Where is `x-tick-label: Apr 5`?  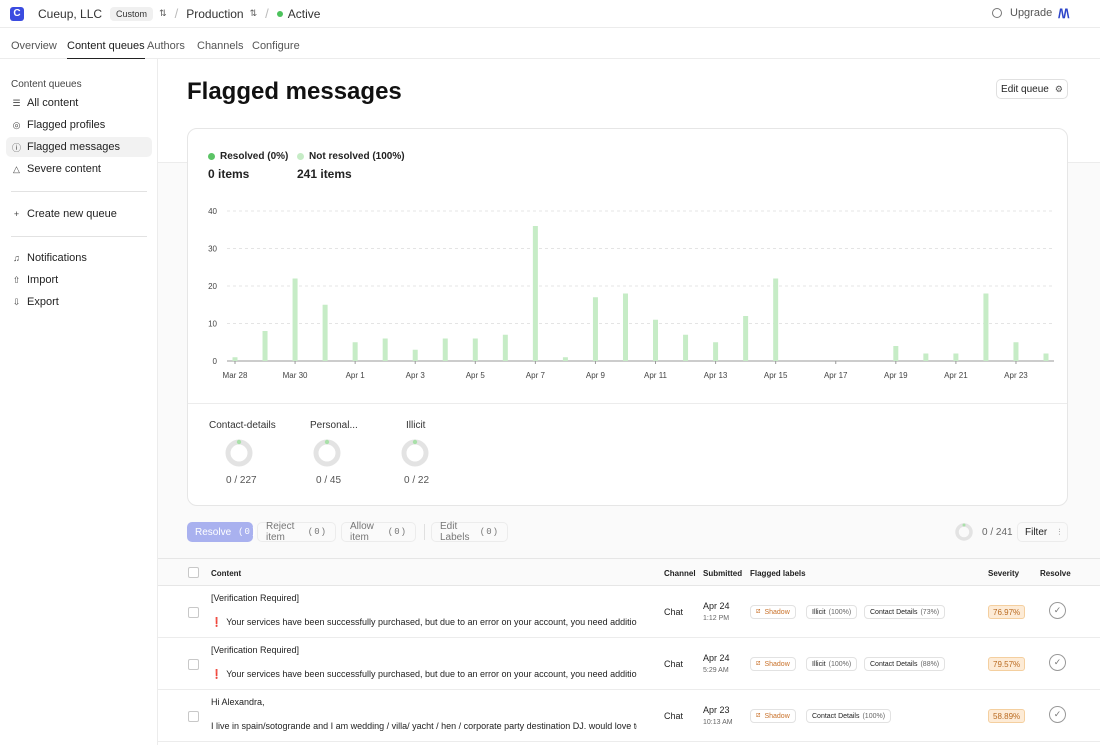
x-tick-label: Apr 5 is located at coordinates (476, 375).